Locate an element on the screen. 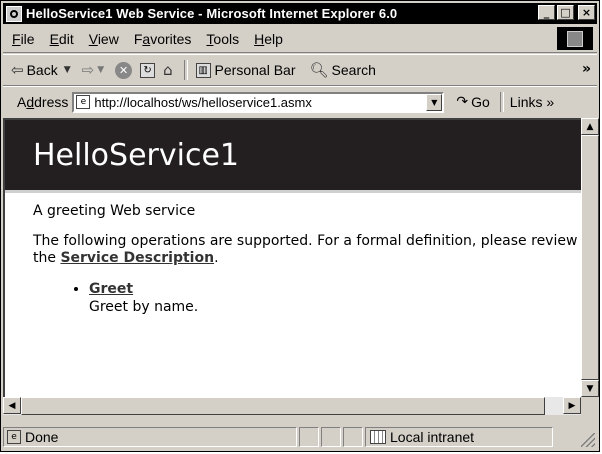  search-button: 🔍︎ Search is located at coordinates (342, 70).